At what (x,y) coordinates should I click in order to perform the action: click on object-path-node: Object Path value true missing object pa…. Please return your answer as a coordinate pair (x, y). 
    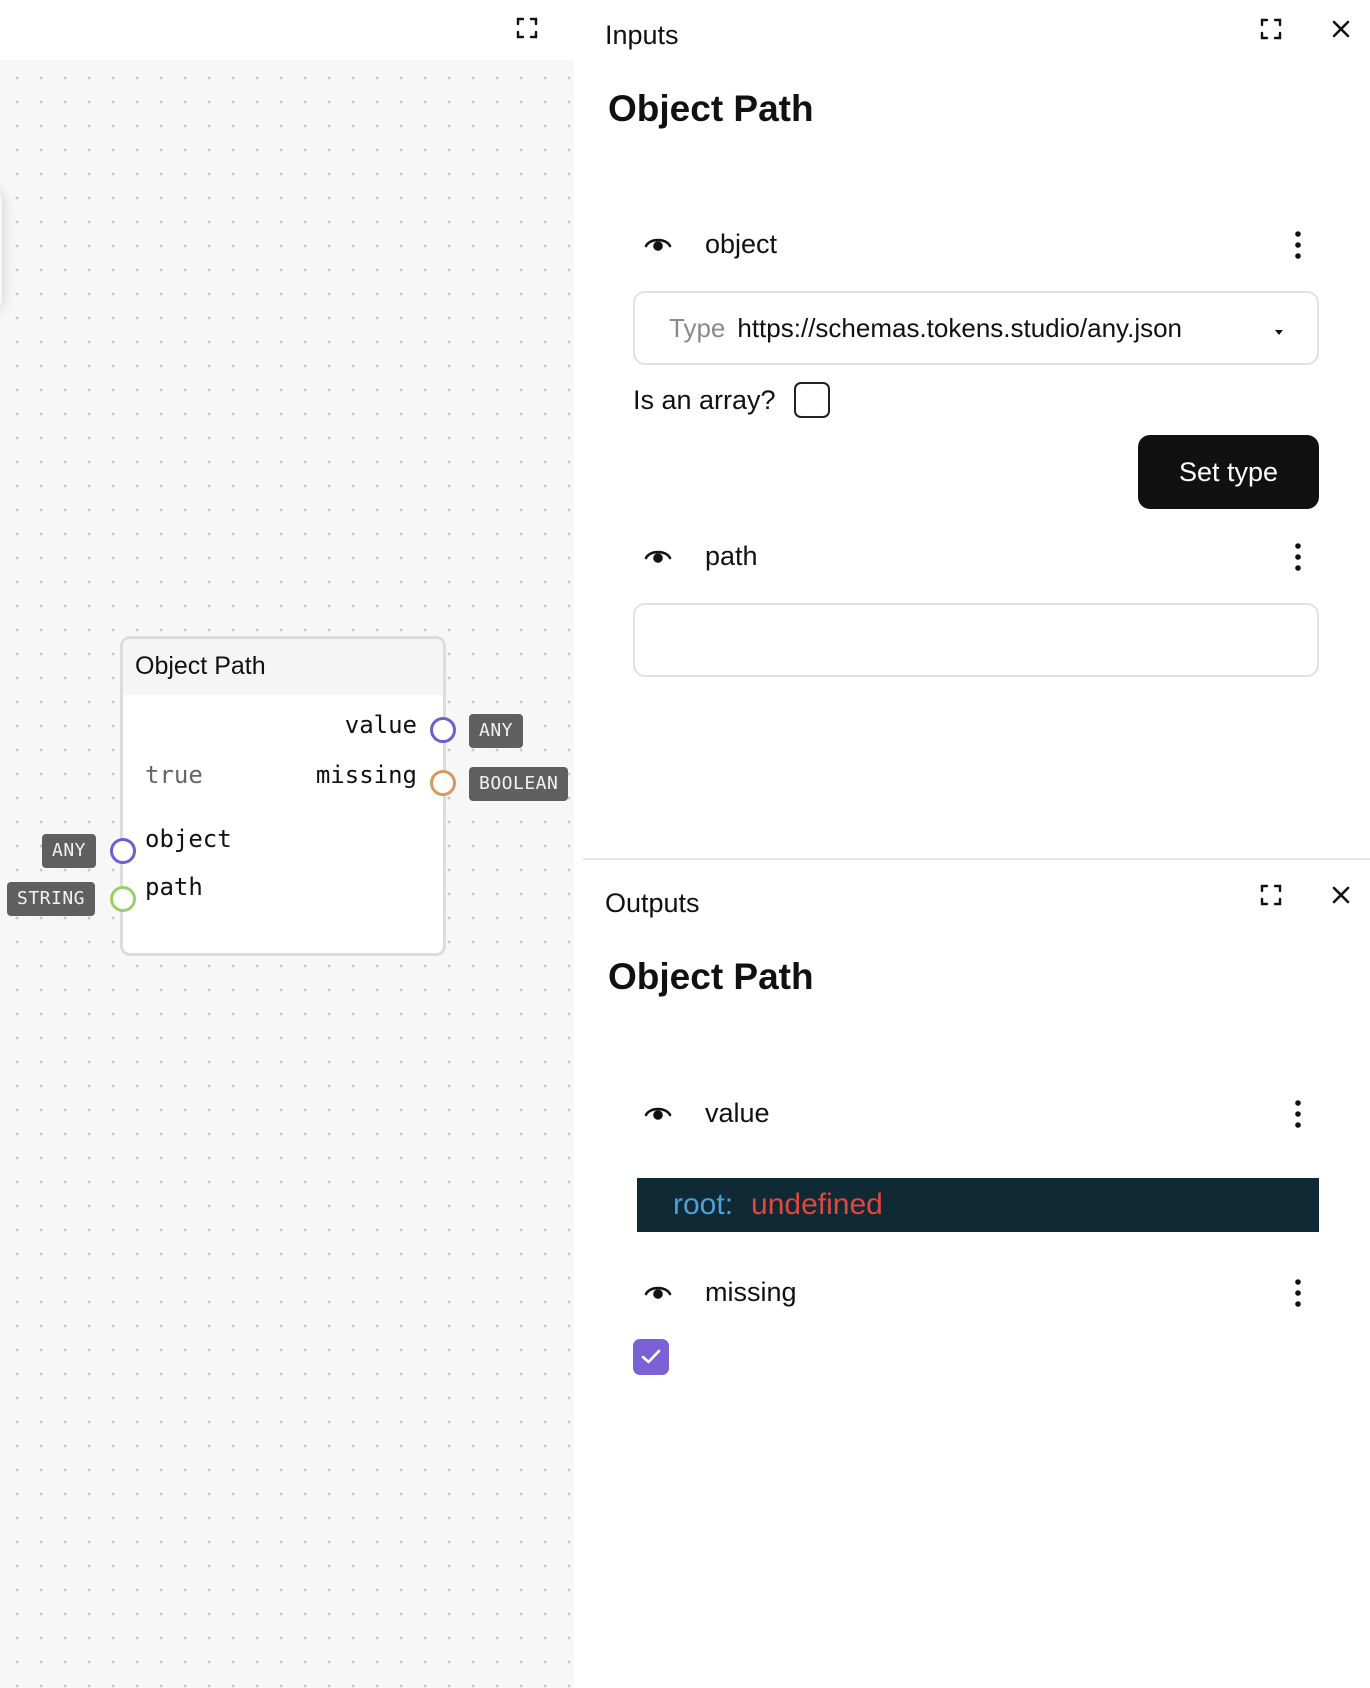
    Looking at the image, I should click on (283, 796).